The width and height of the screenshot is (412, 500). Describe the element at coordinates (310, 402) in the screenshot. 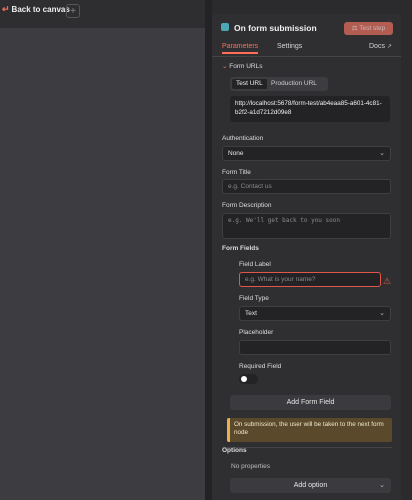

I see `add-form-field-button: Add Form Field` at that location.